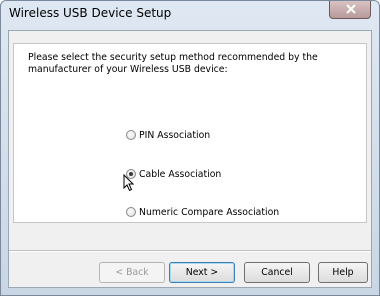 Image resolution: width=380 pixels, height=296 pixels. I want to click on option-label: Numeric Compare Association, so click(209, 212).